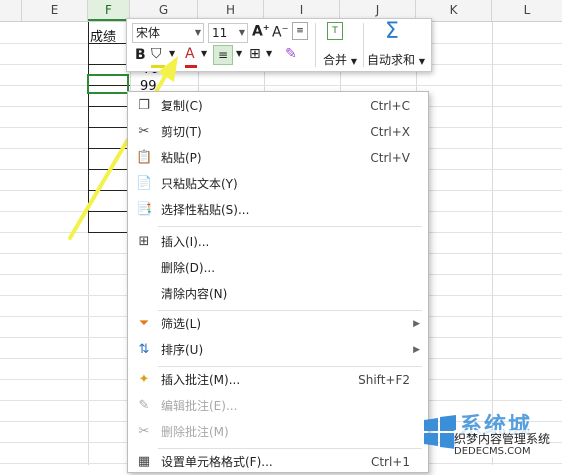 The width and height of the screenshot is (562, 475). What do you see at coordinates (144, 431) in the screenshot?
I see `delete-comment-icon: ✂` at bounding box center [144, 431].